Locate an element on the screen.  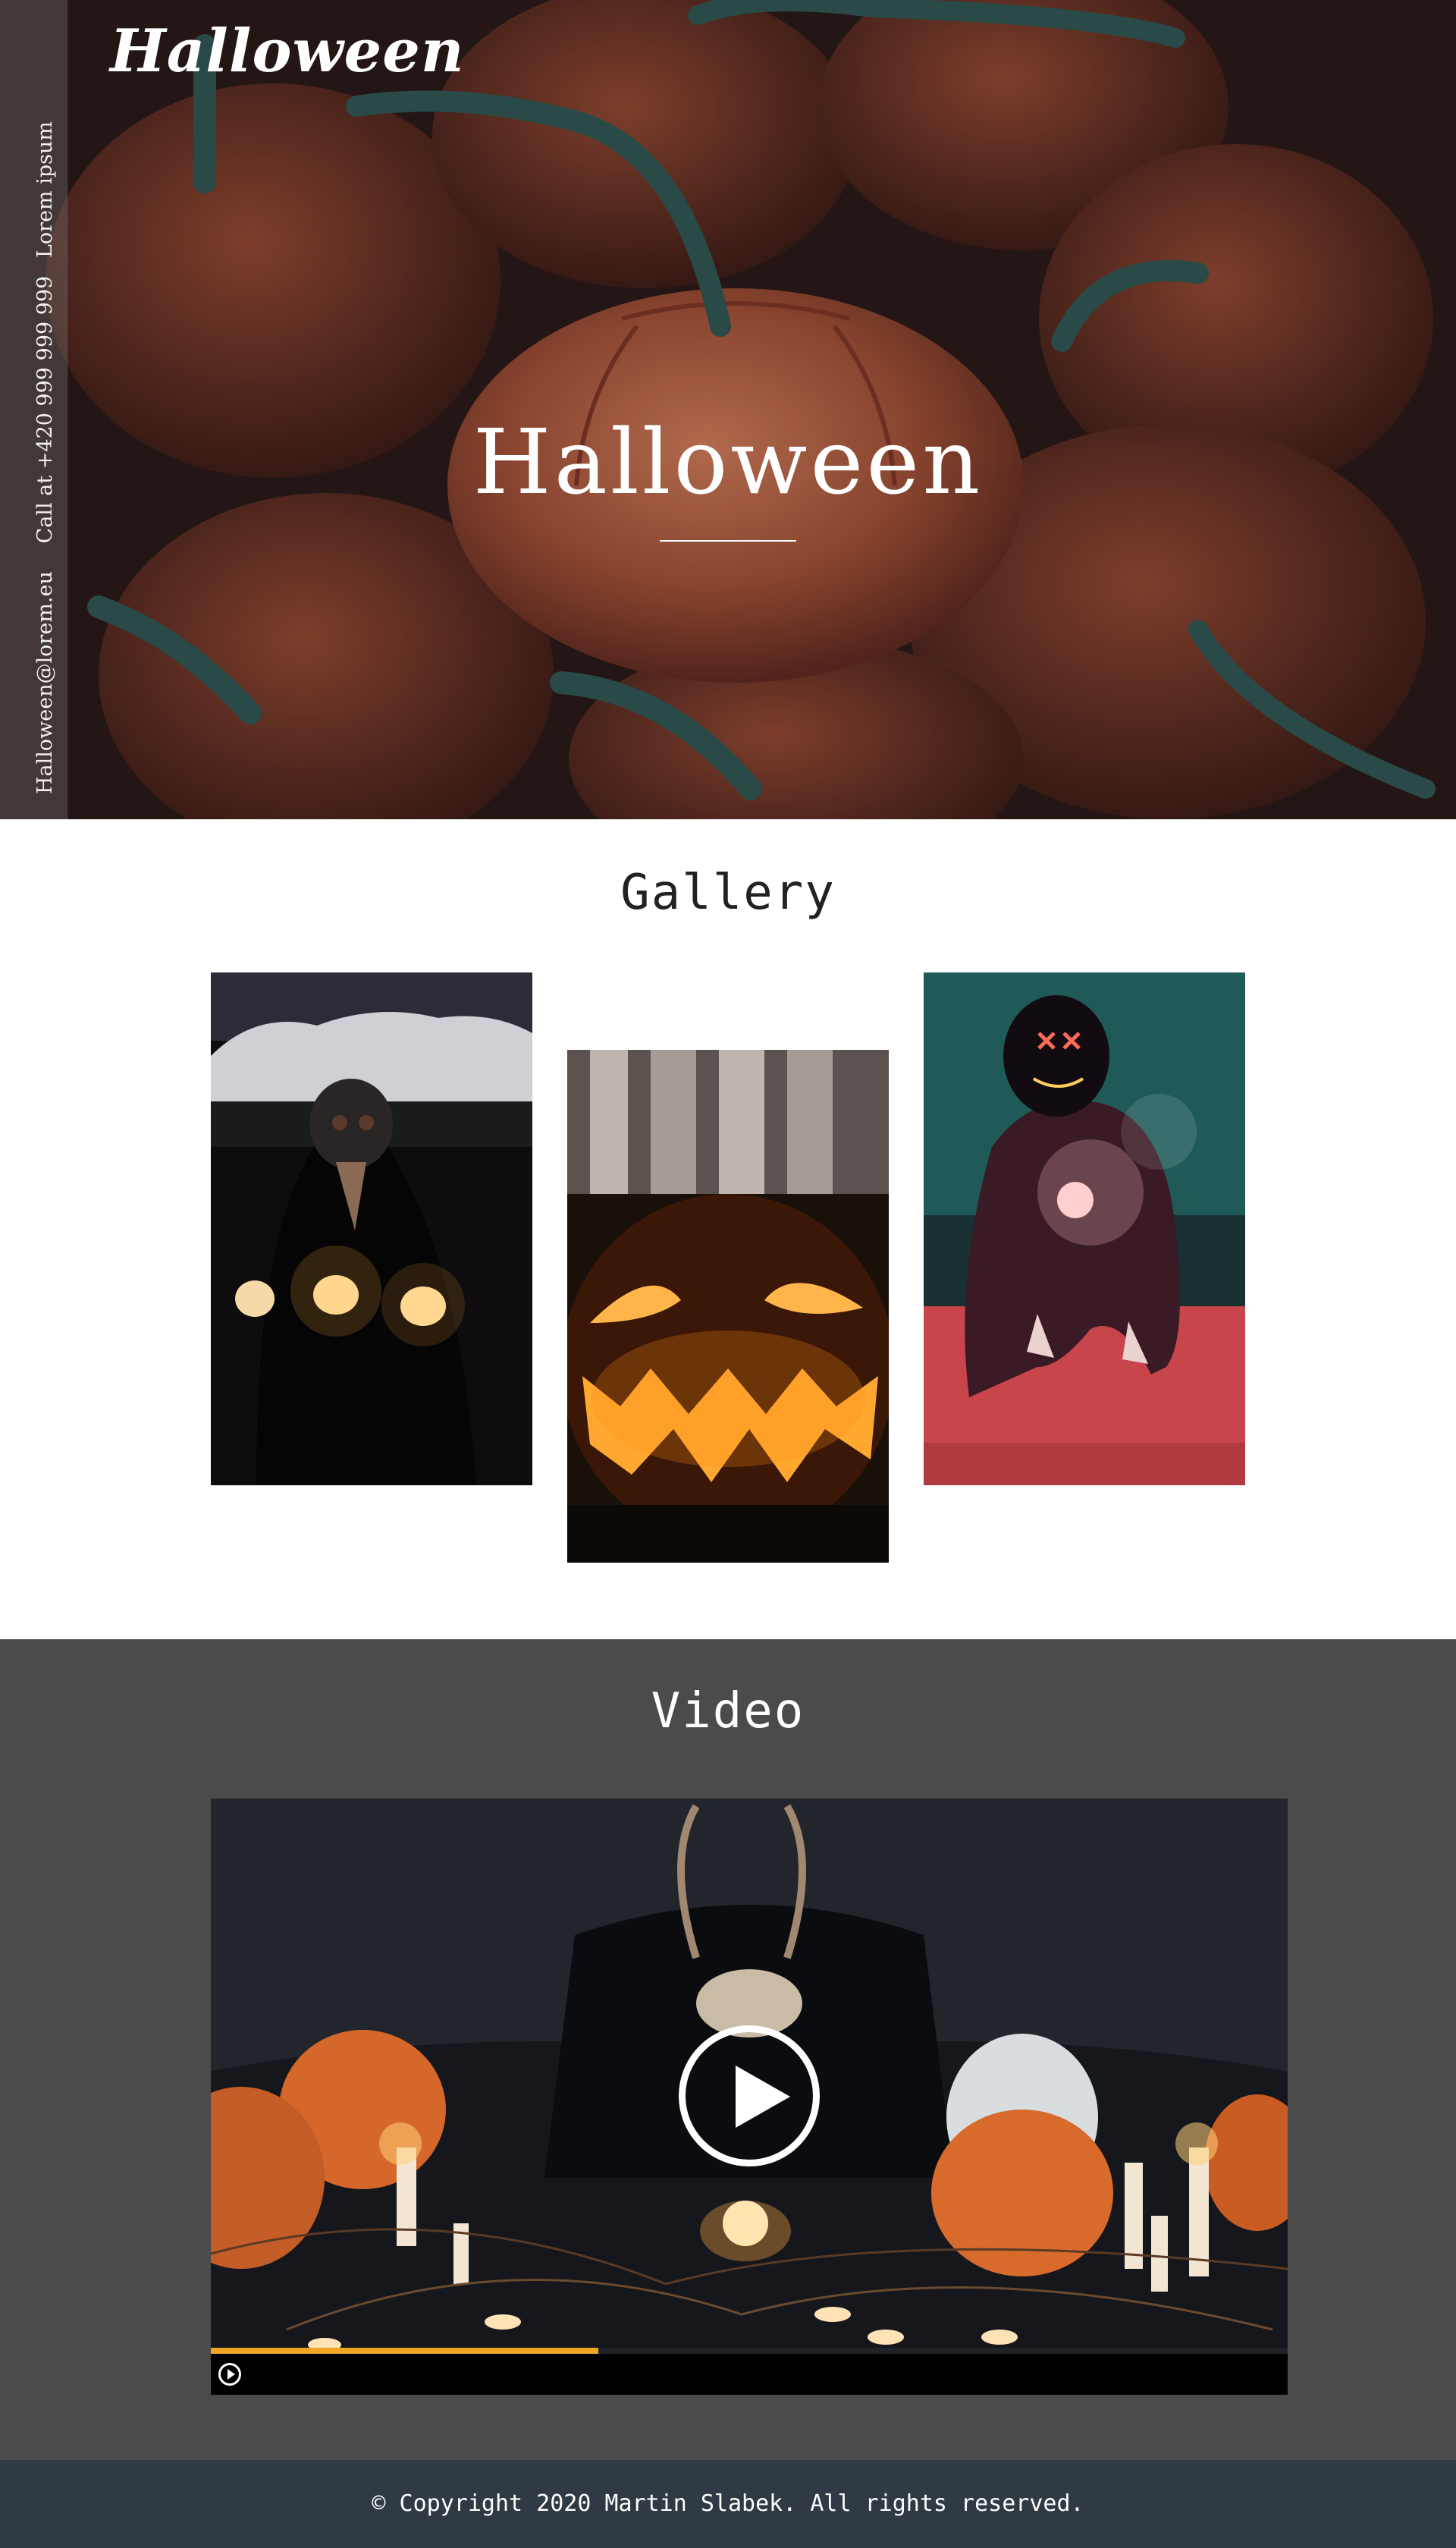
site-logo: Halloween is located at coordinates (287, 51).